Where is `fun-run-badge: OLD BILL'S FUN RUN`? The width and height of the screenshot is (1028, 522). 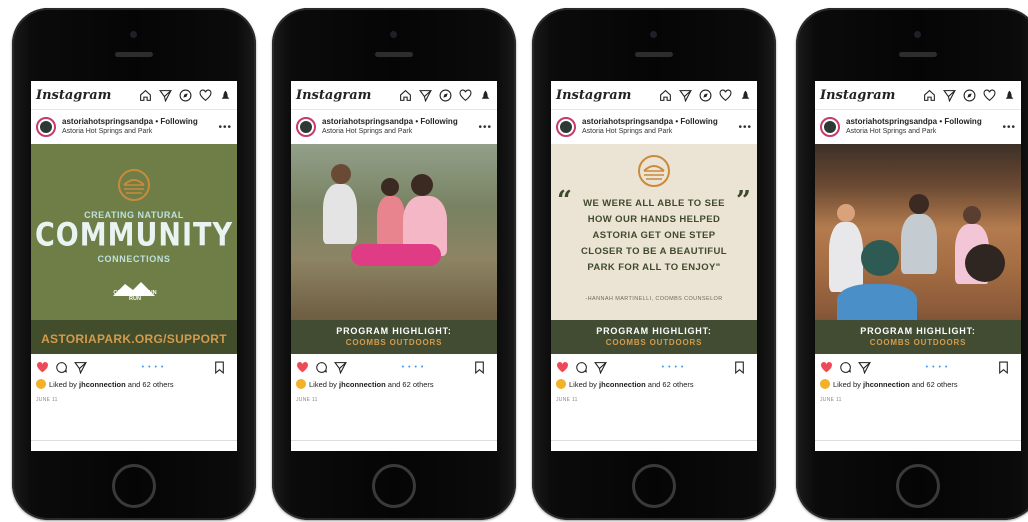 fun-run-badge: OLD BILL'S FUN RUN is located at coordinates (135, 296).